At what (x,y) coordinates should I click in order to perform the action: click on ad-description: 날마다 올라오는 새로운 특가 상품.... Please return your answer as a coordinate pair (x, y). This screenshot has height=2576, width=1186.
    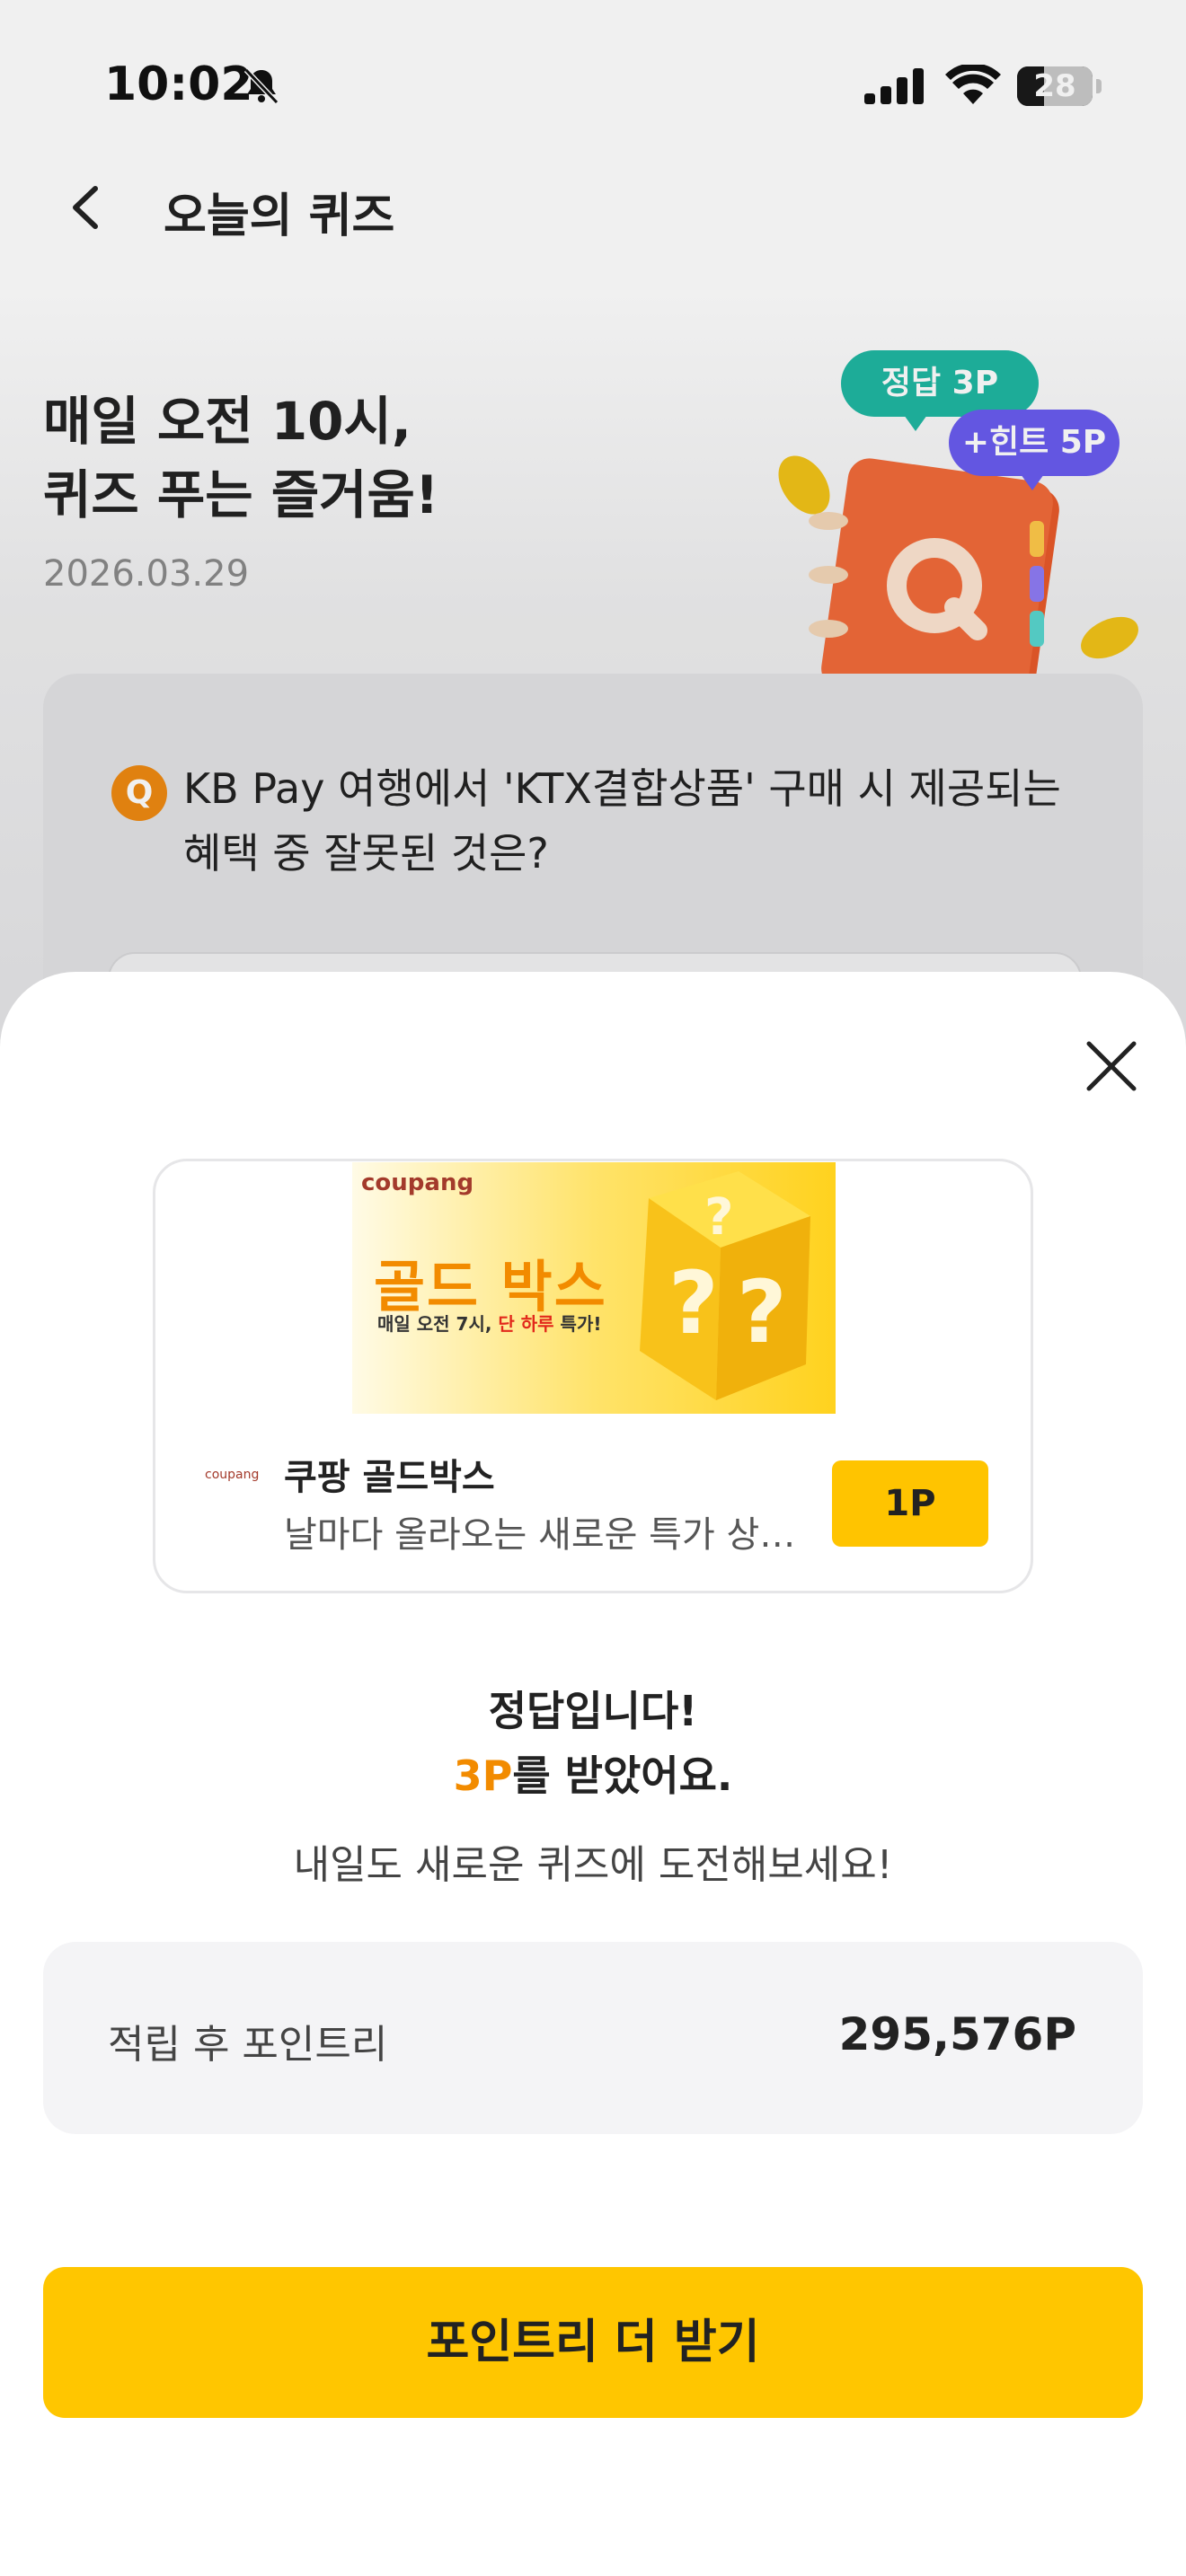
    Looking at the image, I should click on (549, 1535).